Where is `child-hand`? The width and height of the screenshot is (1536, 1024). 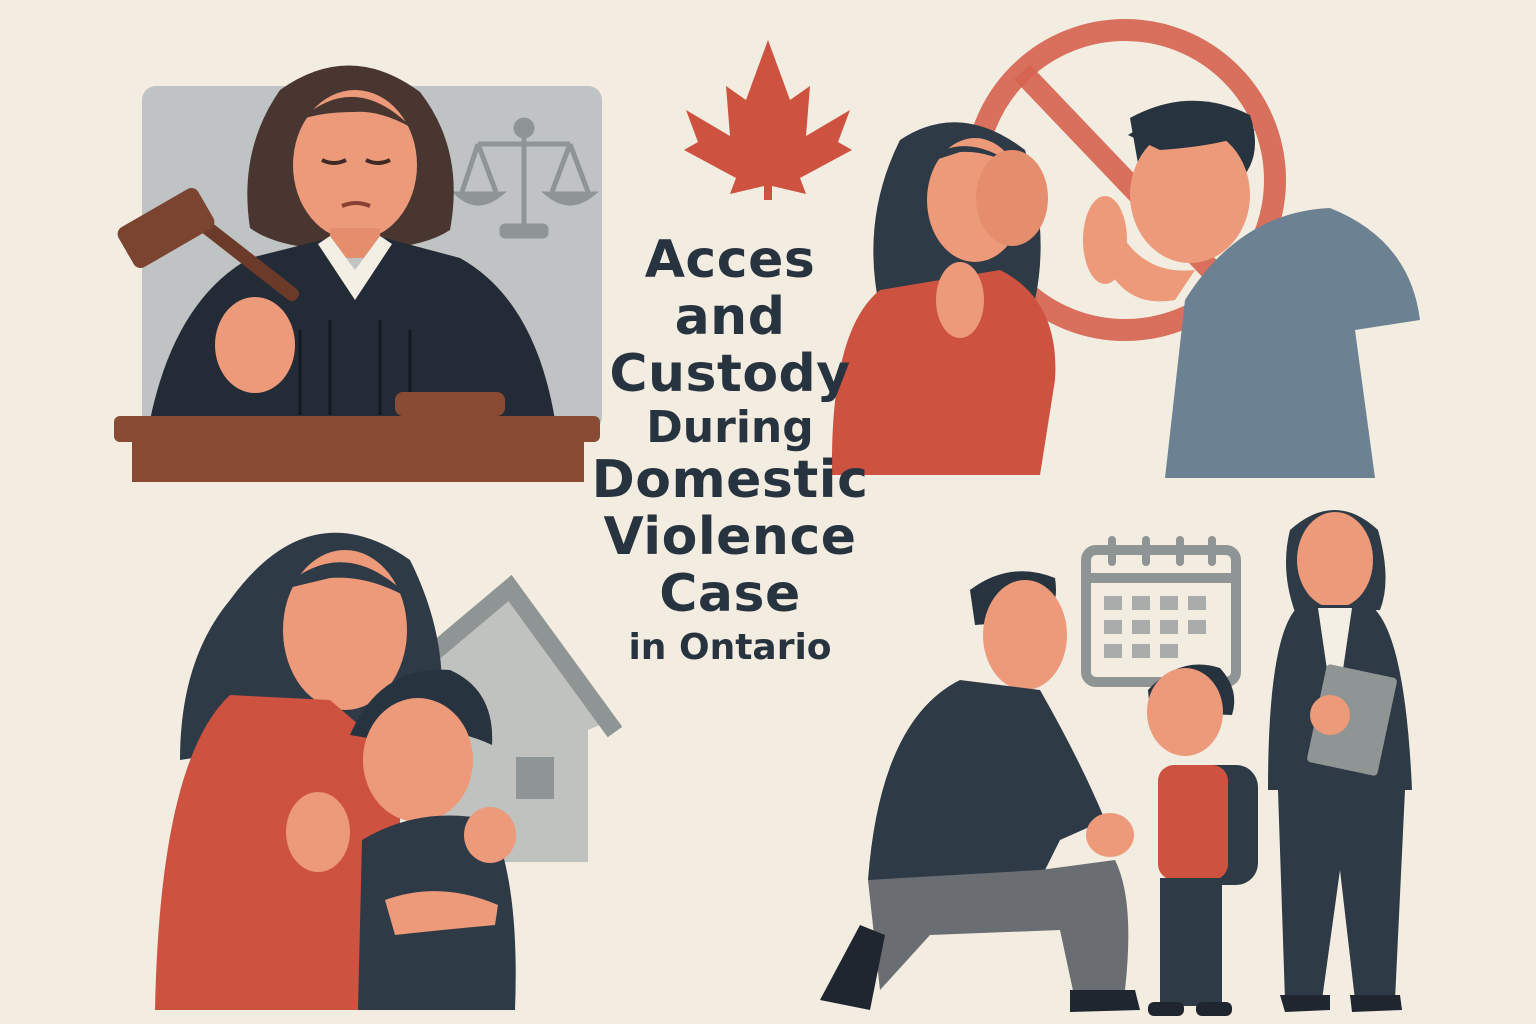 child-hand is located at coordinates (318, 832).